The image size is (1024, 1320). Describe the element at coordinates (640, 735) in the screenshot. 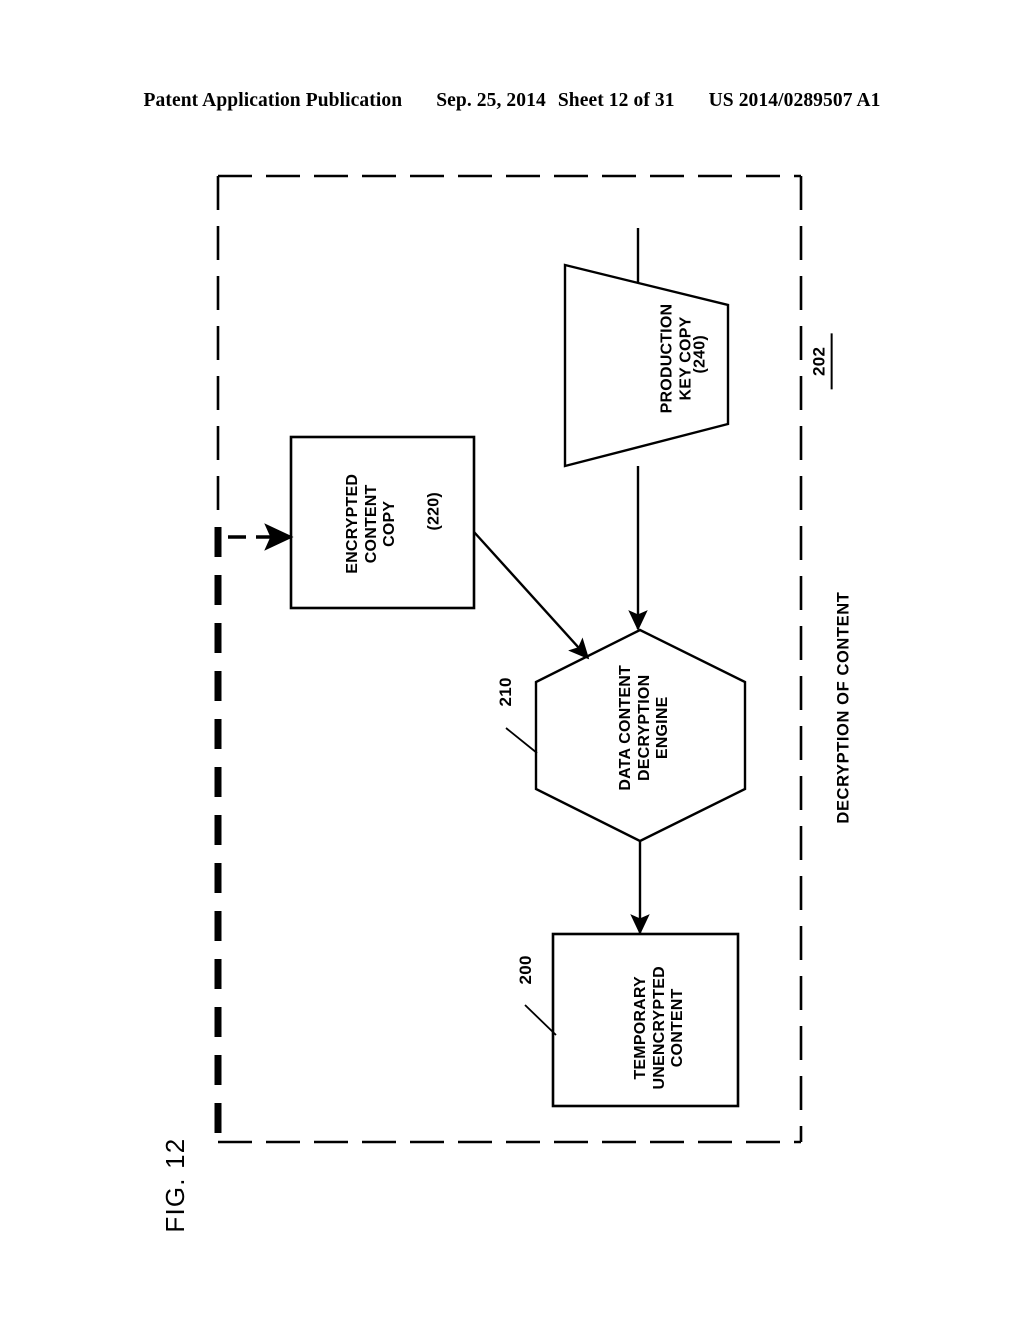

I see `node-decryption-engine-shape` at that location.